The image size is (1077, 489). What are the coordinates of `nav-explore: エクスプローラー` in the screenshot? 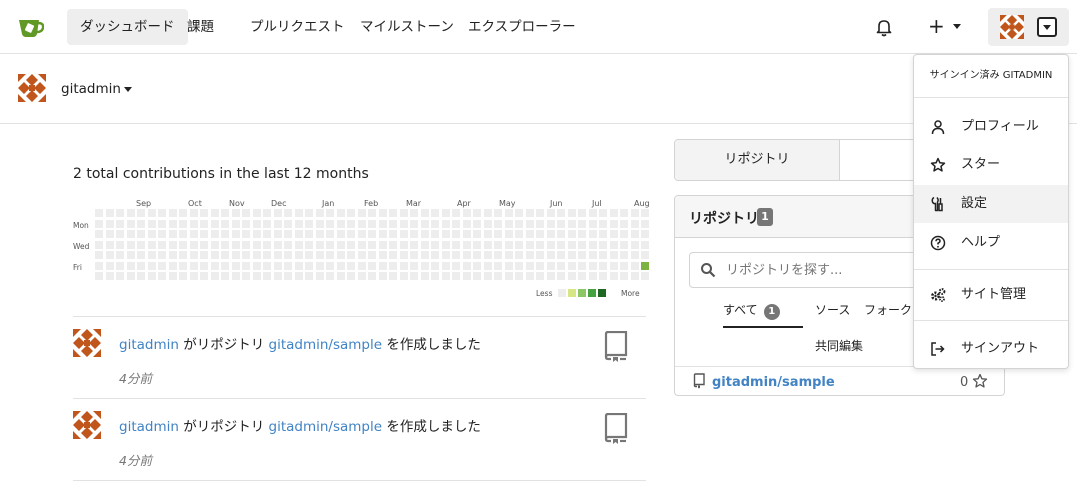 It's located at (522, 27).